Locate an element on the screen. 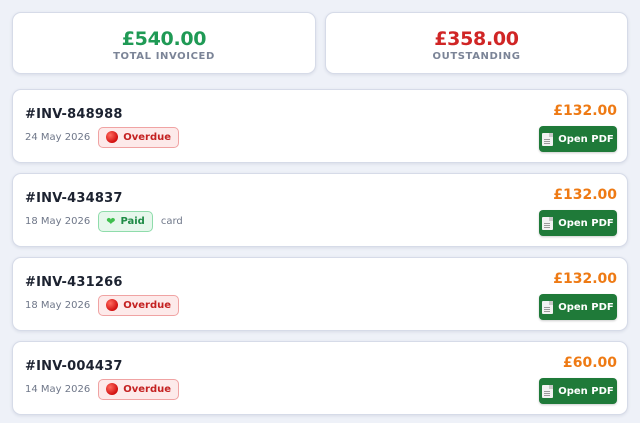  invoice-meta: 18 May 2026 Overdue is located at coordinates (102, 305).